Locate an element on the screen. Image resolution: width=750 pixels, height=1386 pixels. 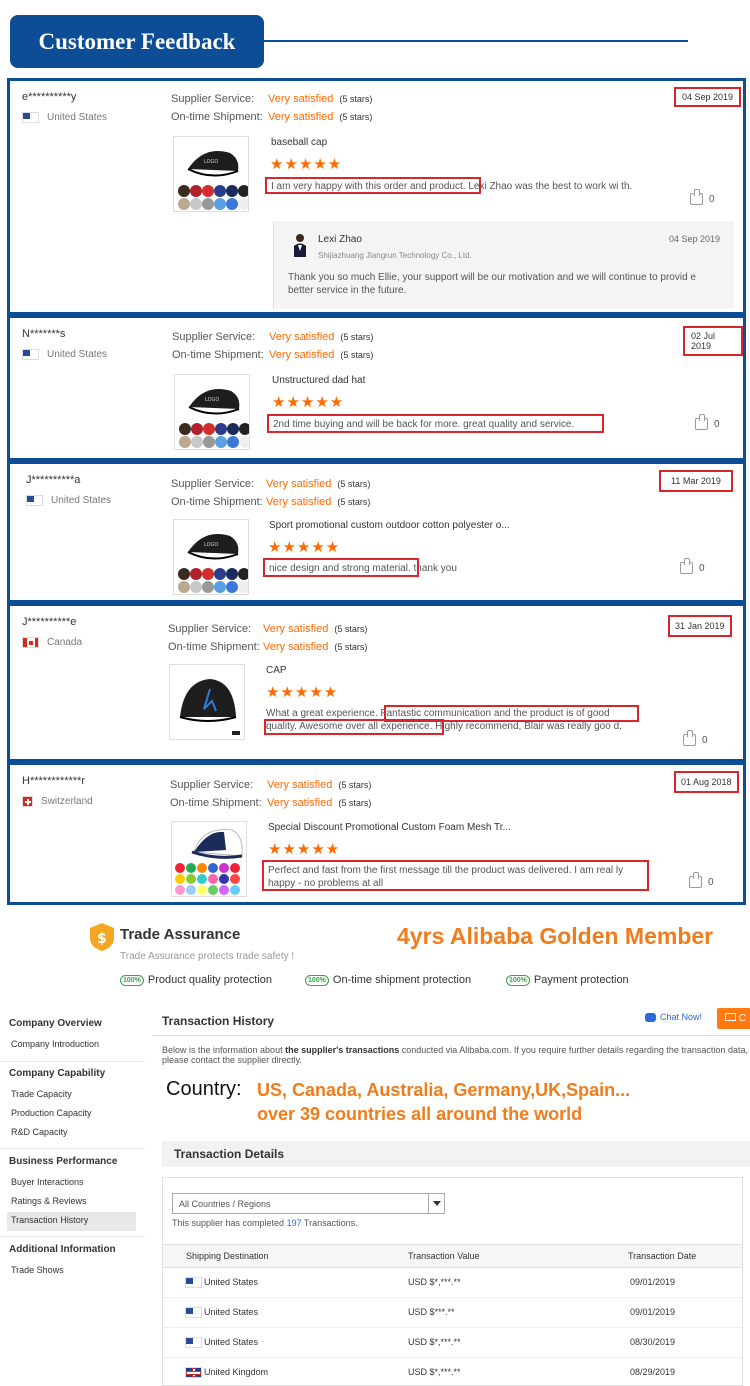
sidebar-item-rd-capacity: R&D Capacity is located at coordinates (39, 1132).